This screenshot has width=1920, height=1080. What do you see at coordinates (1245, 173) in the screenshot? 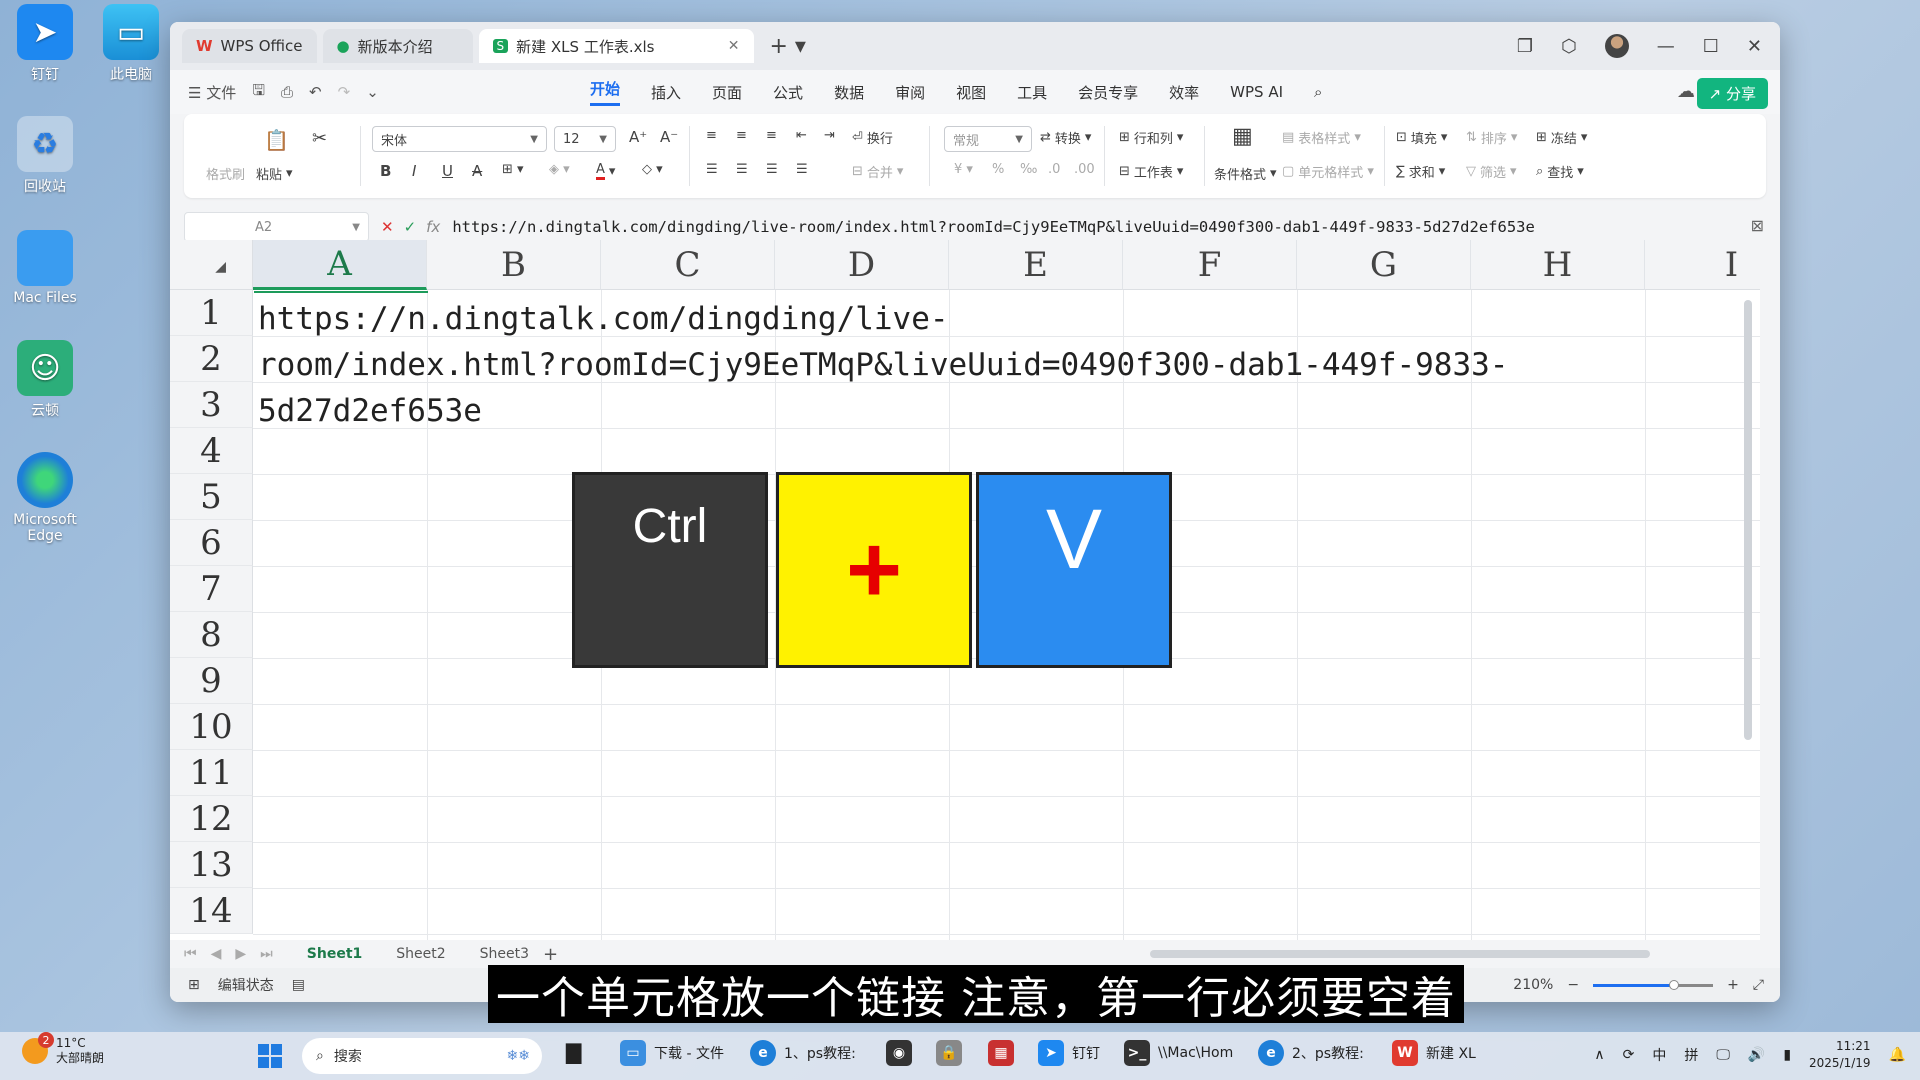
I see `conditional-format-button: 条件格式 ▾` at bounding box center [1245, 173].